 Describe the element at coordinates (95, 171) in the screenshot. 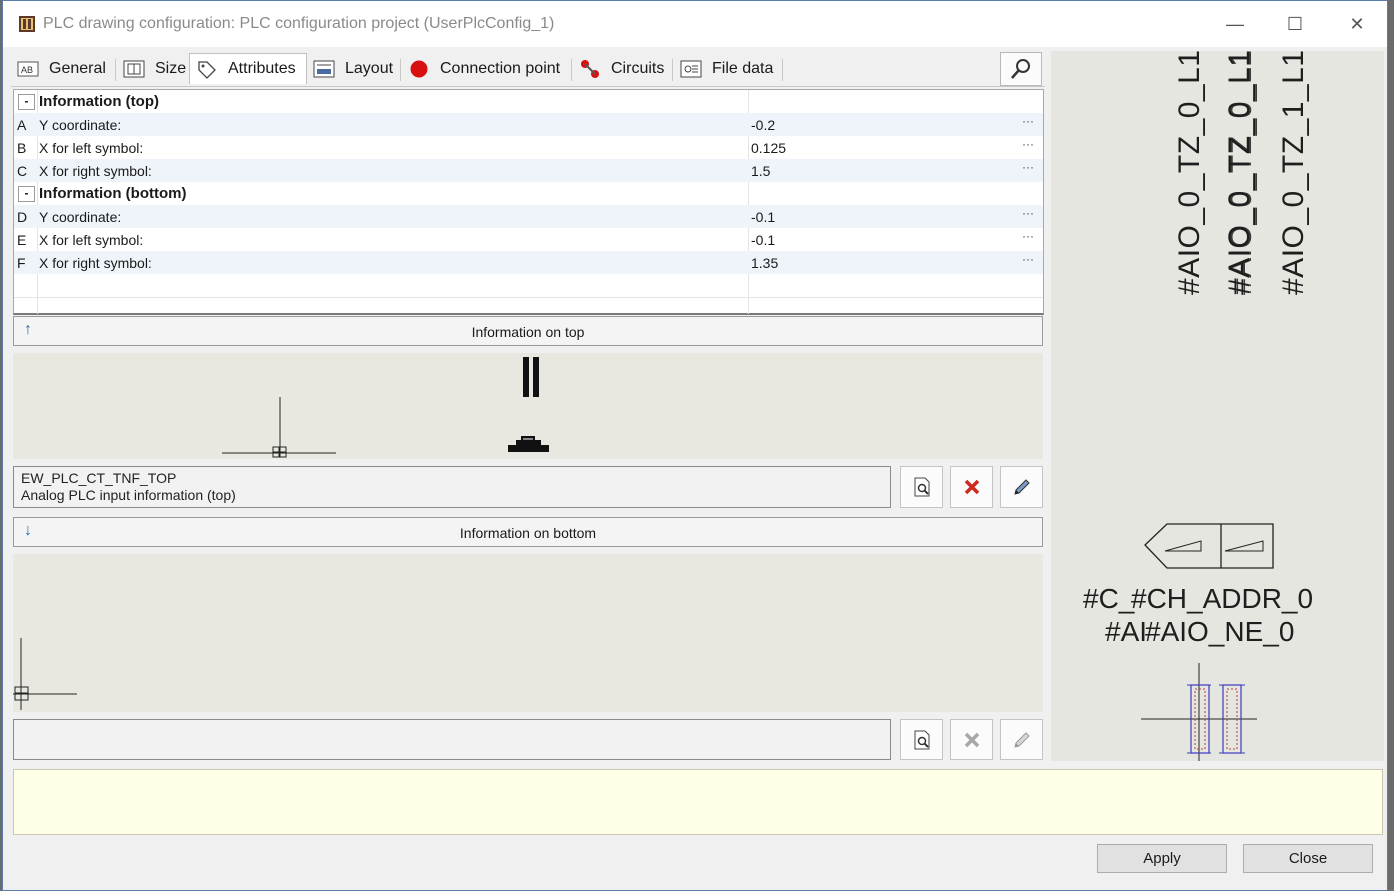

I see `row-label: X for right symbol:` at that location.